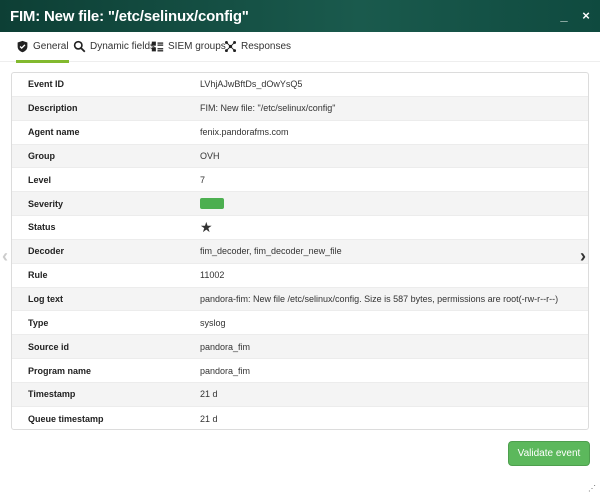  What do you see at coordinates (38, 275) in the screenshot?
I see `detail-label: Rule` at bounding box center [38, 275].